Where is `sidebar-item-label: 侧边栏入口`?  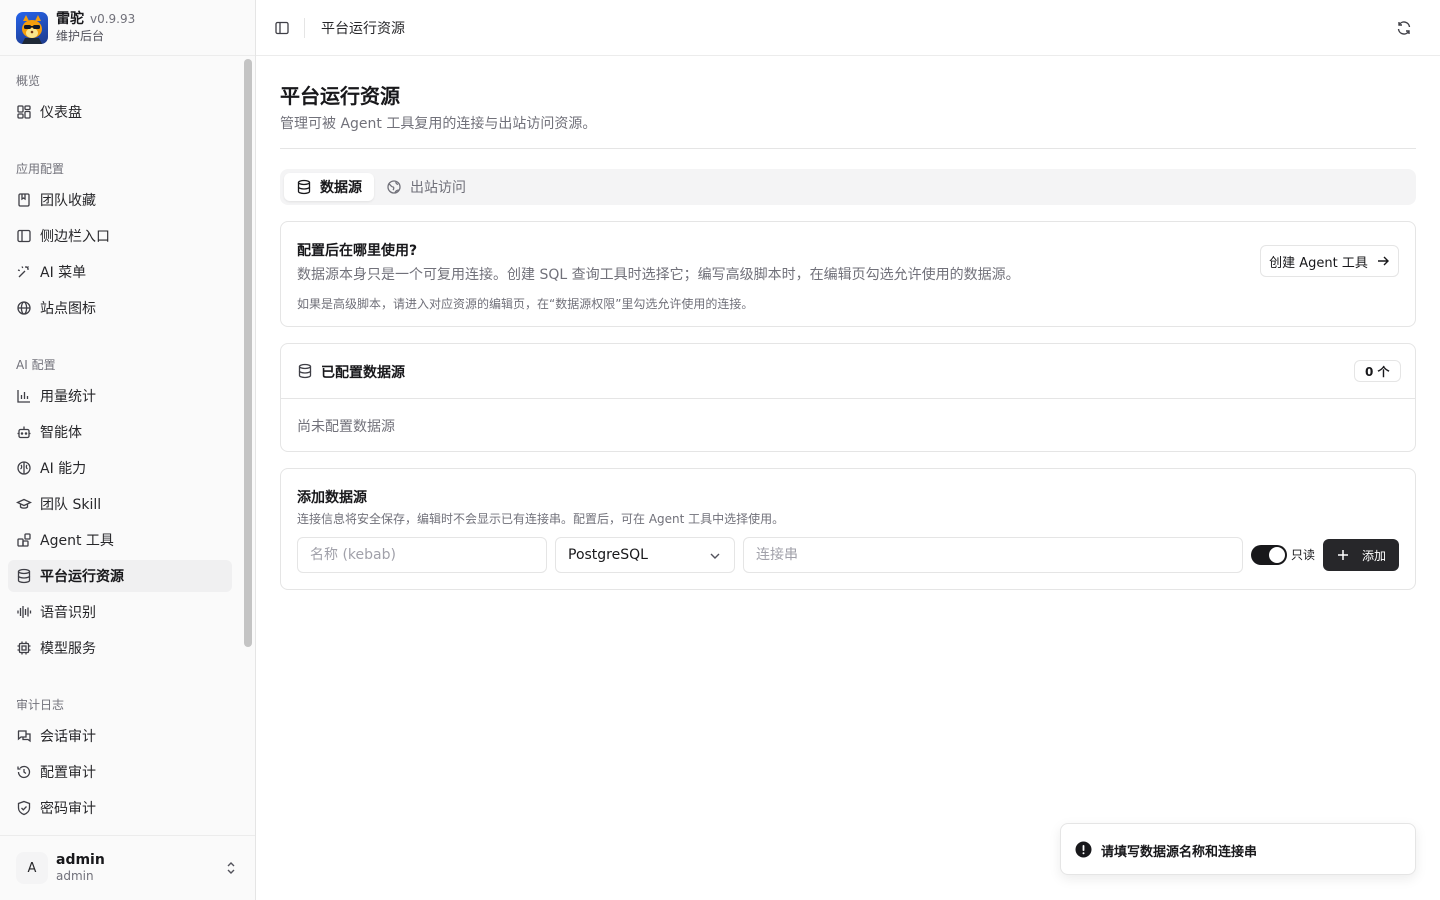
sidebar-item-label: 侧边栏入口 is located at coordinates (75, 237).